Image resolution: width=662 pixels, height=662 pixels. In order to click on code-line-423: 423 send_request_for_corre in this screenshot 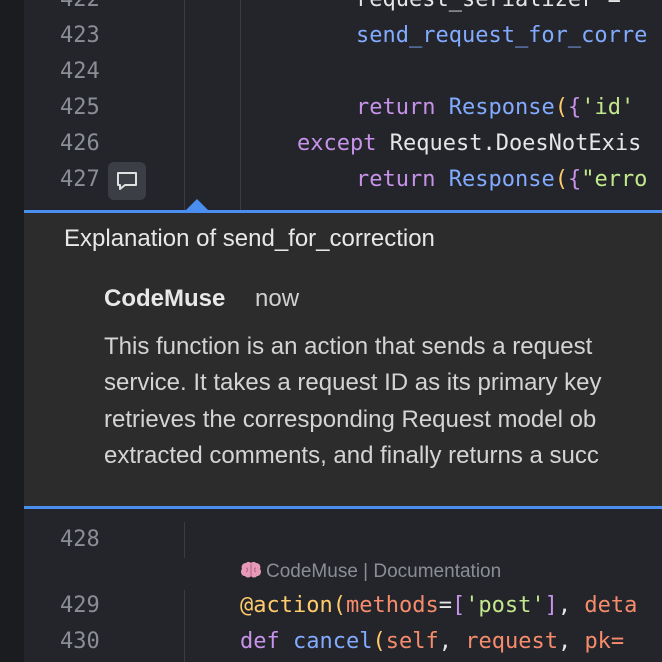, I will do `click(343, 36)`.